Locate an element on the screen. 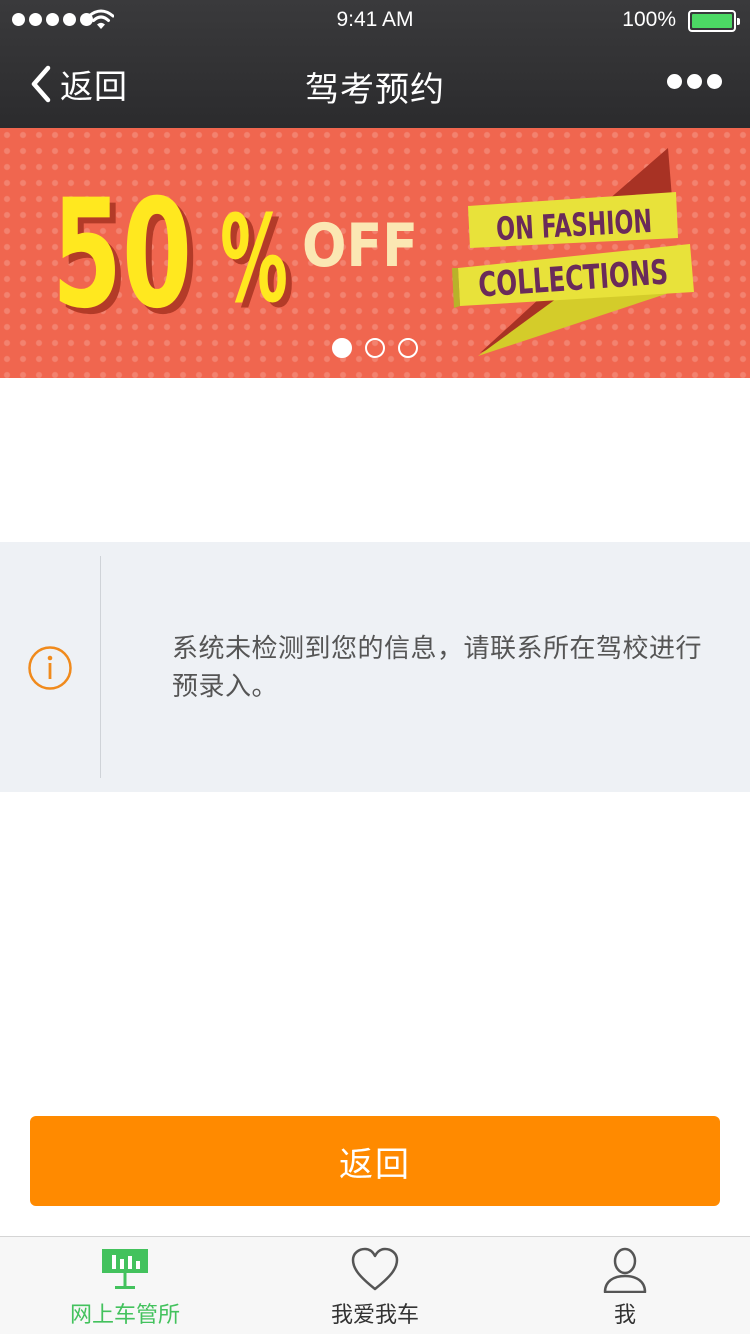 This screenshot has width=750, height=1334. user-icon is located at coordinates (625, 1270).